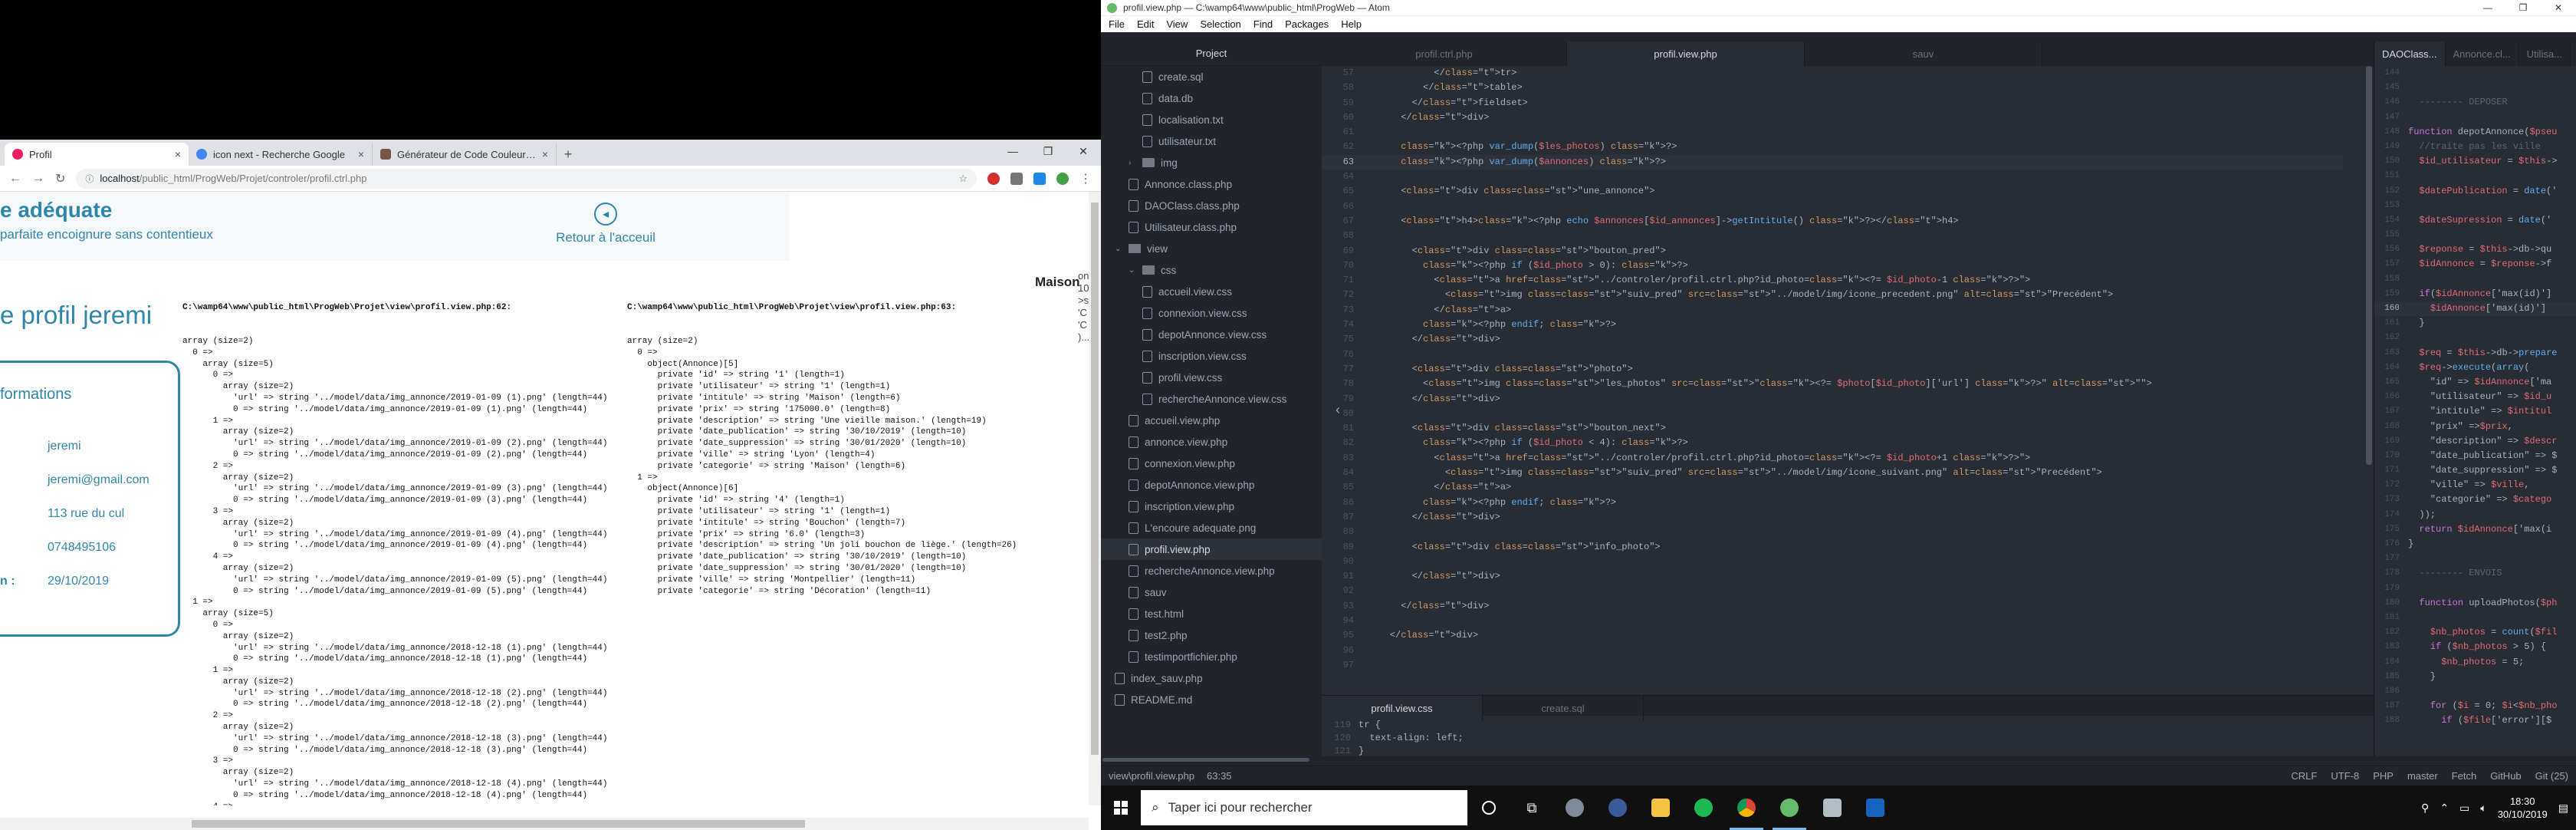 This screenshot has width=2576, height=830. I want to click on status-cursor: 63:35, so click(1219, 776).